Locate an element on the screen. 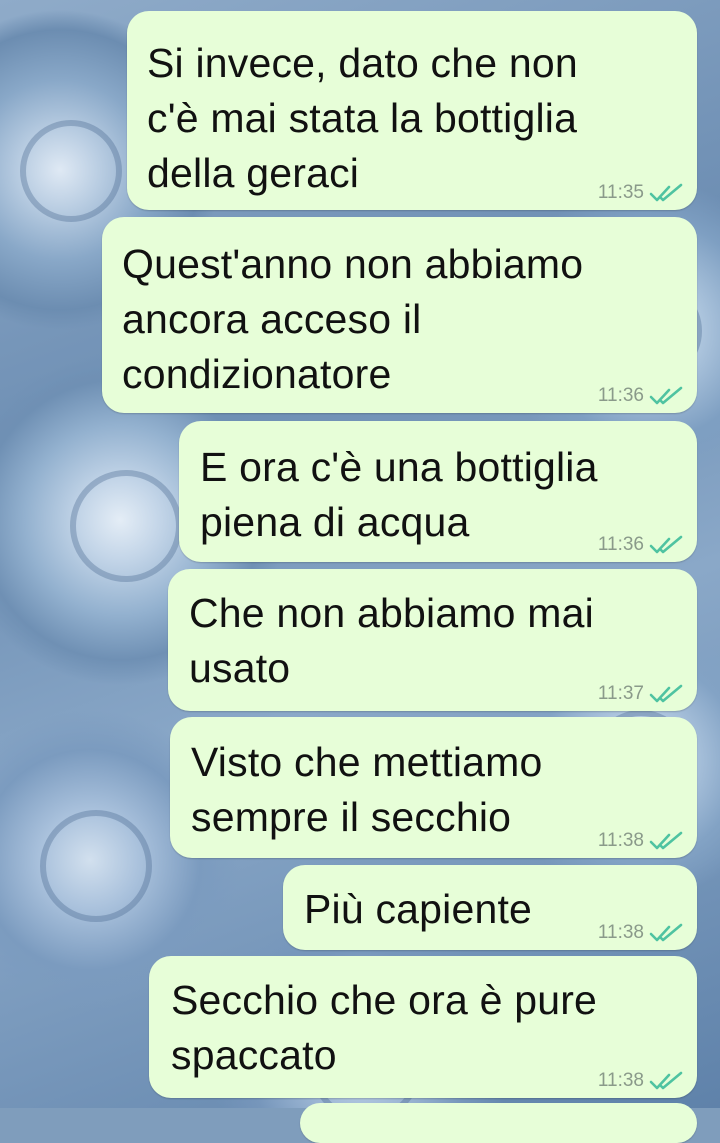 The width and height of the screenshot is (720, 1143). message-bubble: Più capiente 11:38 is located at coordinates (490, 907).